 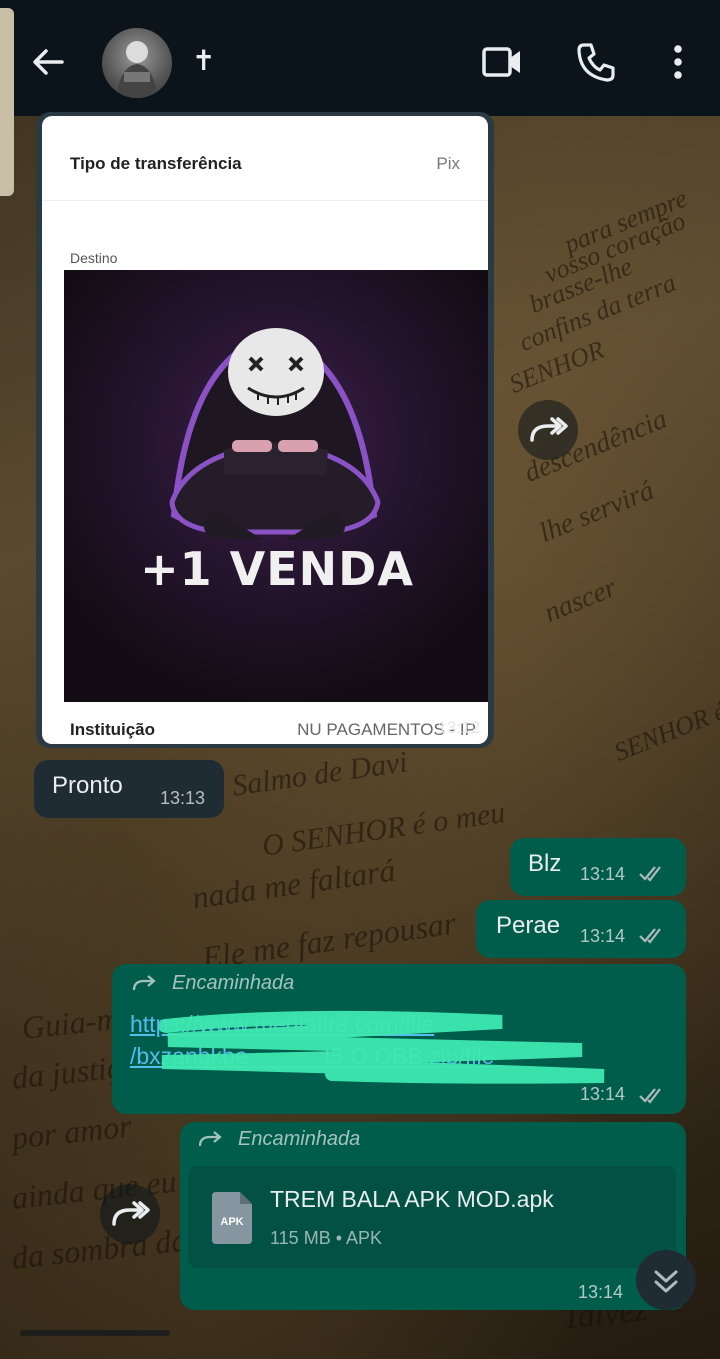 What do you see at coordinates (448, 163) in the screenshot?
I see `transfer-type-value: Pix` at bounding box center [448, 163].